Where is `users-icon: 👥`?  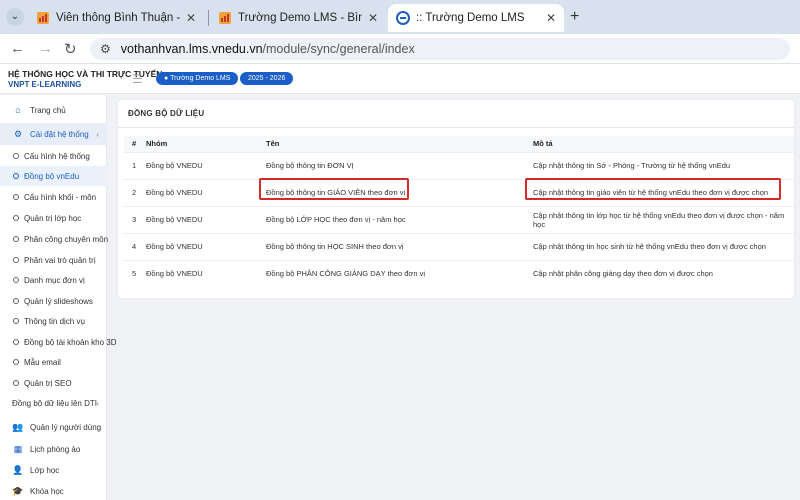 users-icon: 👥 is located at coordinates (18, 426).